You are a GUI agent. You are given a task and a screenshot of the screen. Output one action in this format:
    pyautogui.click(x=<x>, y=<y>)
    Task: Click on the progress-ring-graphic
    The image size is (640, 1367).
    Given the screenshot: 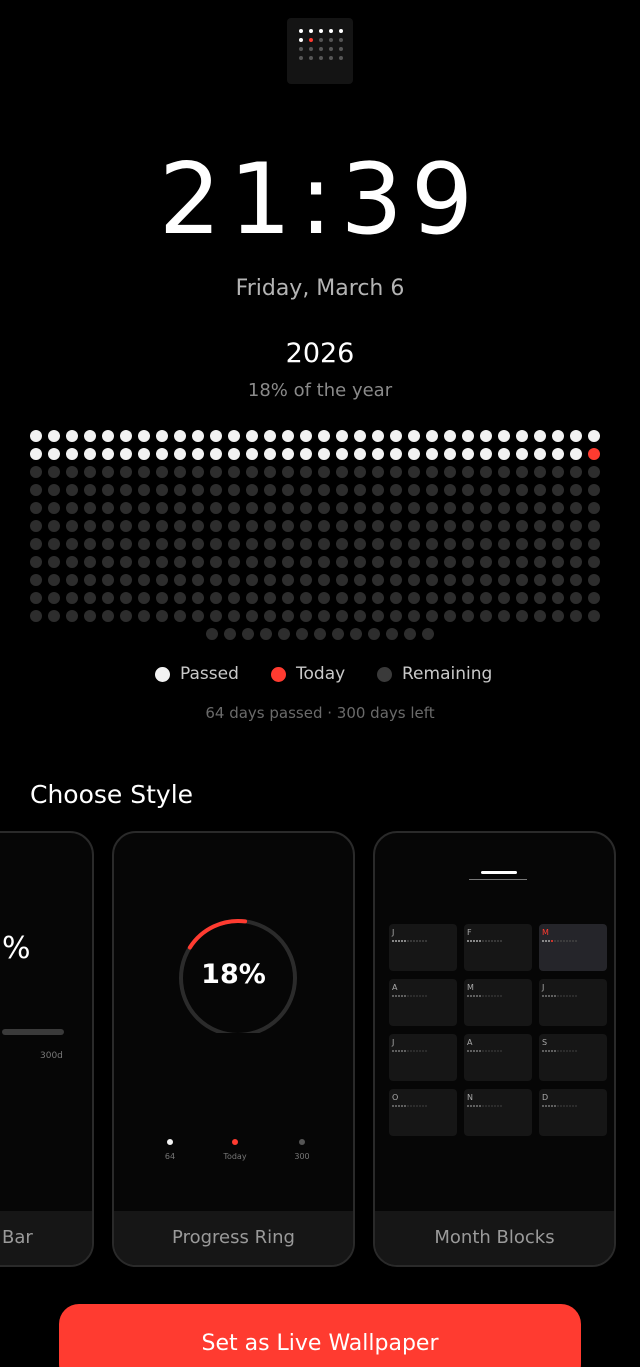 What is the action you would take?
    pyautogui.click(x=238, y=975)
    